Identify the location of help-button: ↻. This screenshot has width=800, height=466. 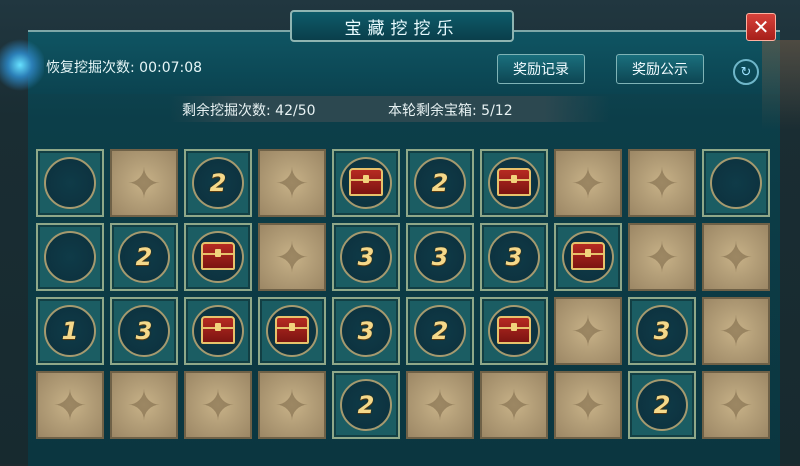
(746, 72).